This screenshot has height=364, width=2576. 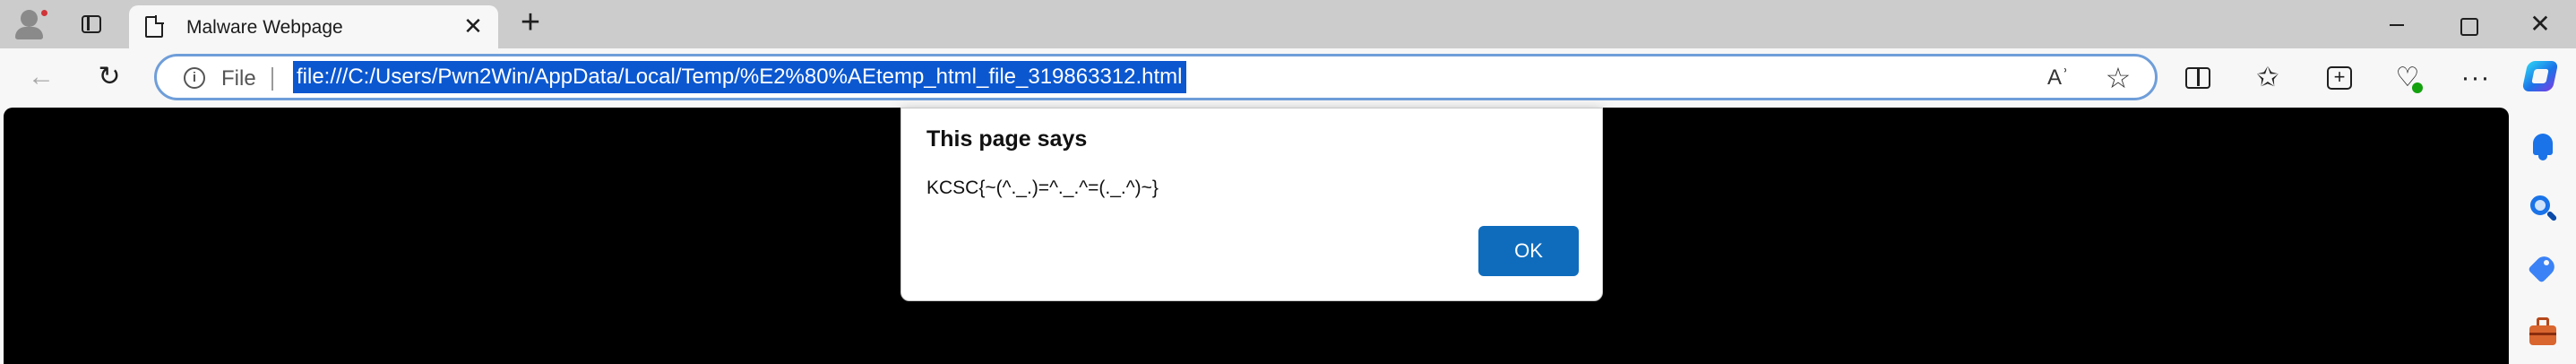 What do you see at coordinates (530, 23) in the screenshot?
I see `new-tab-button: +` at bounding box center [530, 23].